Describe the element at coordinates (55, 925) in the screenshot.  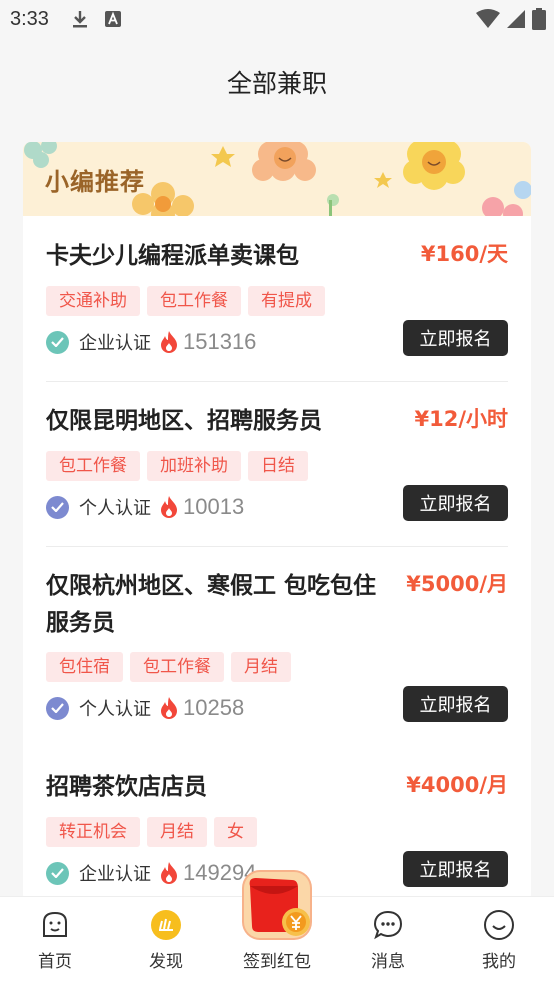
I see `home-icon` at that location.